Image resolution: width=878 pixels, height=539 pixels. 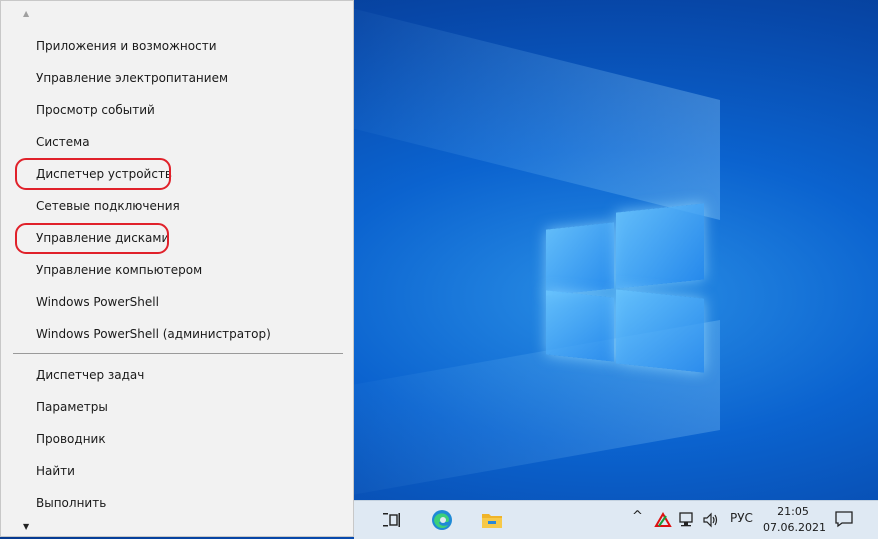 What do you see at coordinates (637, 516) in the screenshot?
I see `show-hidden-icons-chevron: ^` at bounding box center [637, 516].